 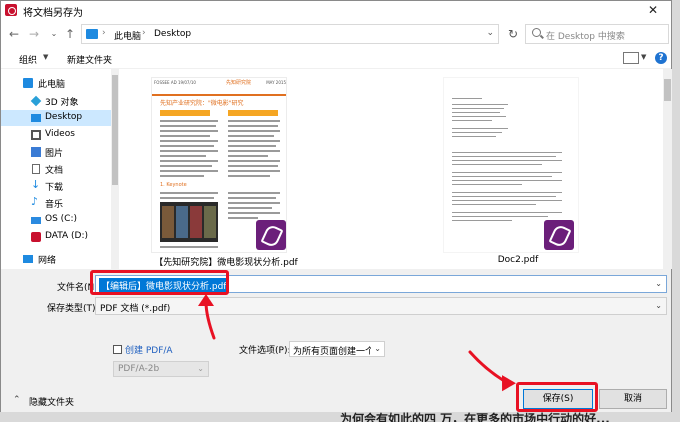 What do you see at coordinates (492, 371) in the screenshot?
I see `arrow-to-save-button` at bounding box center [492, 371].